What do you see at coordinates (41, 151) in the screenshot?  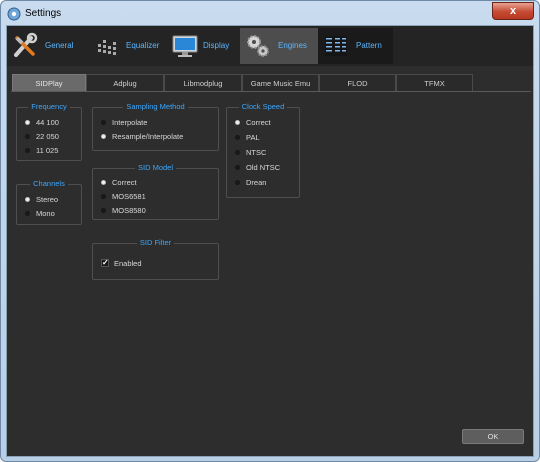 I see `frequency-option-11025: 11 025` at bounding box center [41, 151].